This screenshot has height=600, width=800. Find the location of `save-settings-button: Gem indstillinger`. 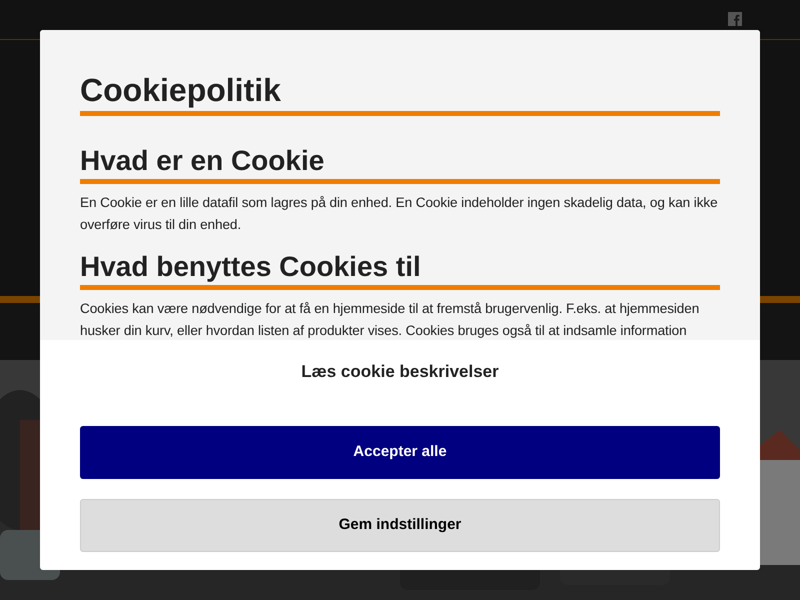

save-settings-button: Gem indstillinger is located at coordinates (400, 525).